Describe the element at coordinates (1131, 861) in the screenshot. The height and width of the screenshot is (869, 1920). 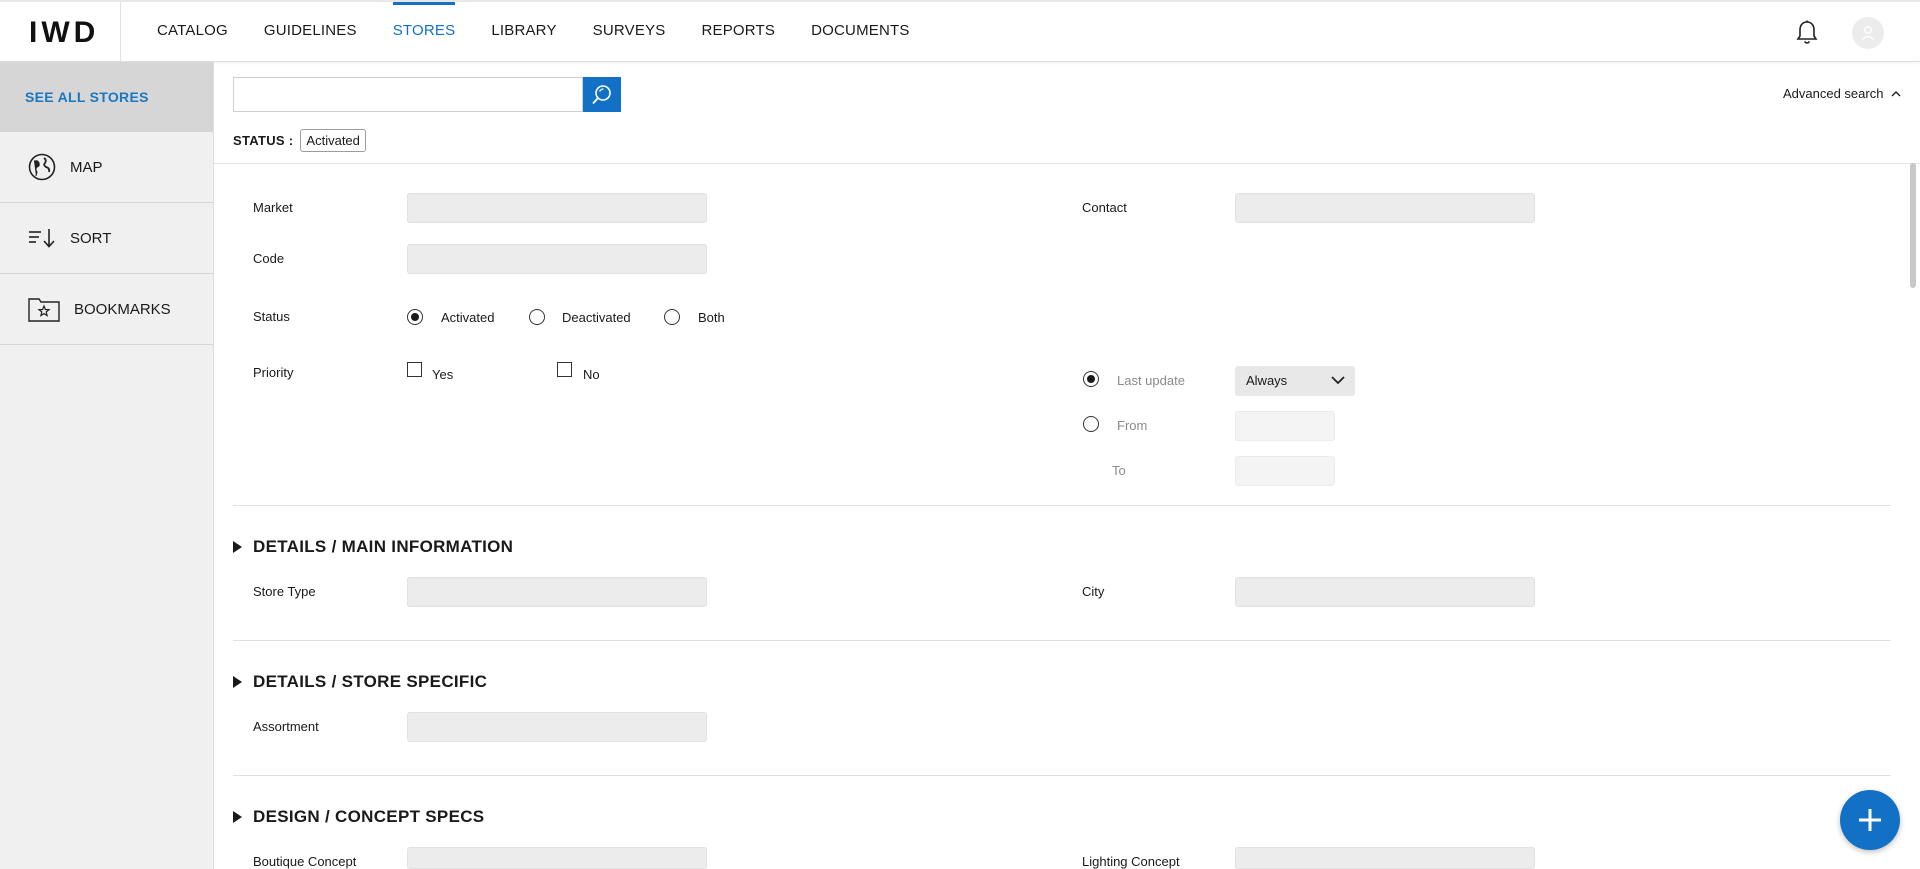
I see `lighting-concept-label: Lighting Concept` at that location.